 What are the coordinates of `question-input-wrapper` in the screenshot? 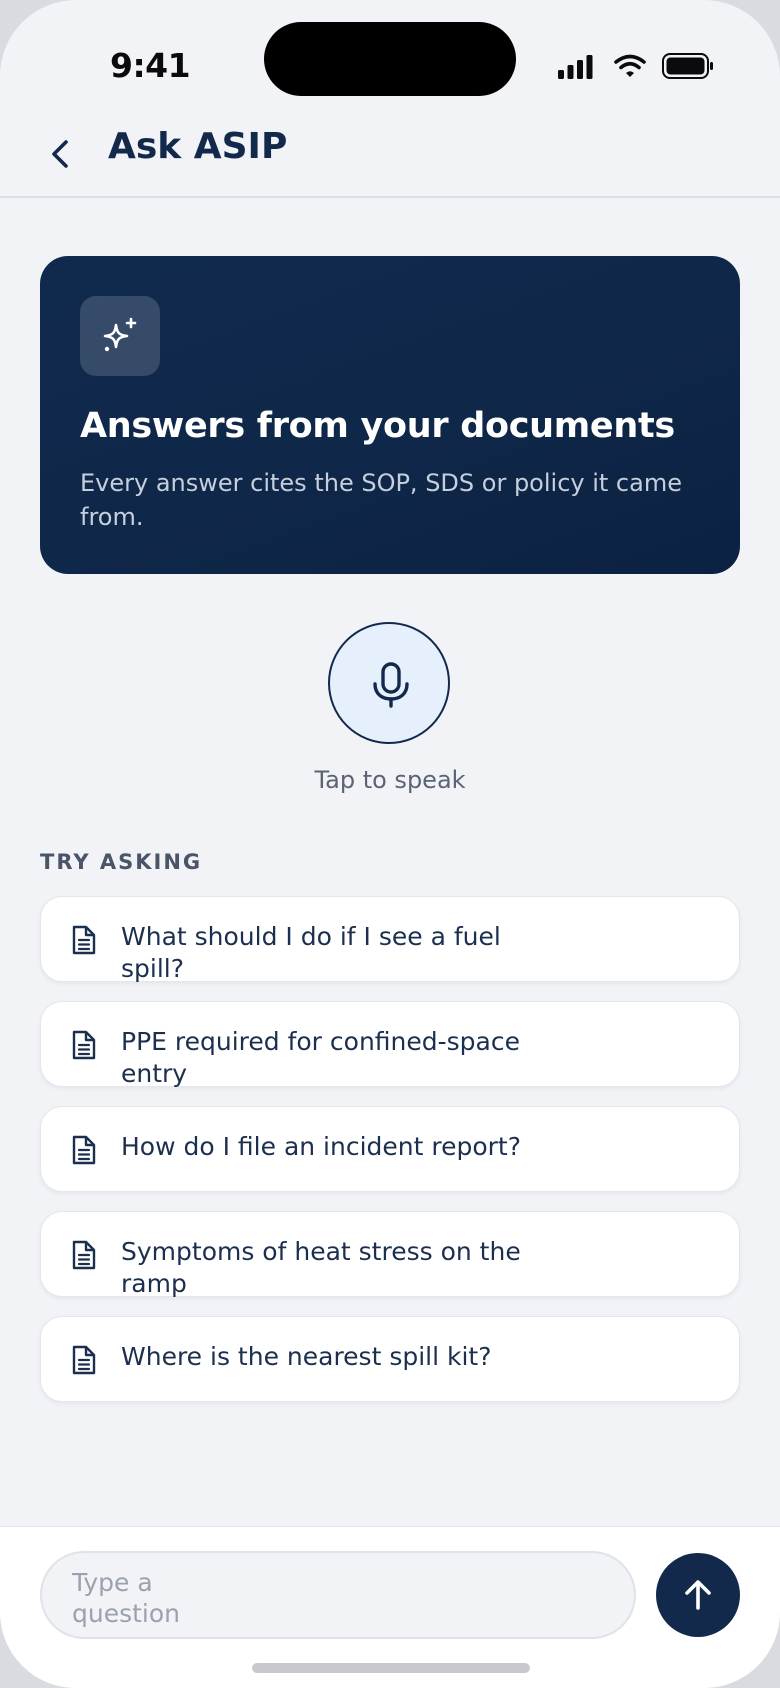 It's located at (338, 1595).